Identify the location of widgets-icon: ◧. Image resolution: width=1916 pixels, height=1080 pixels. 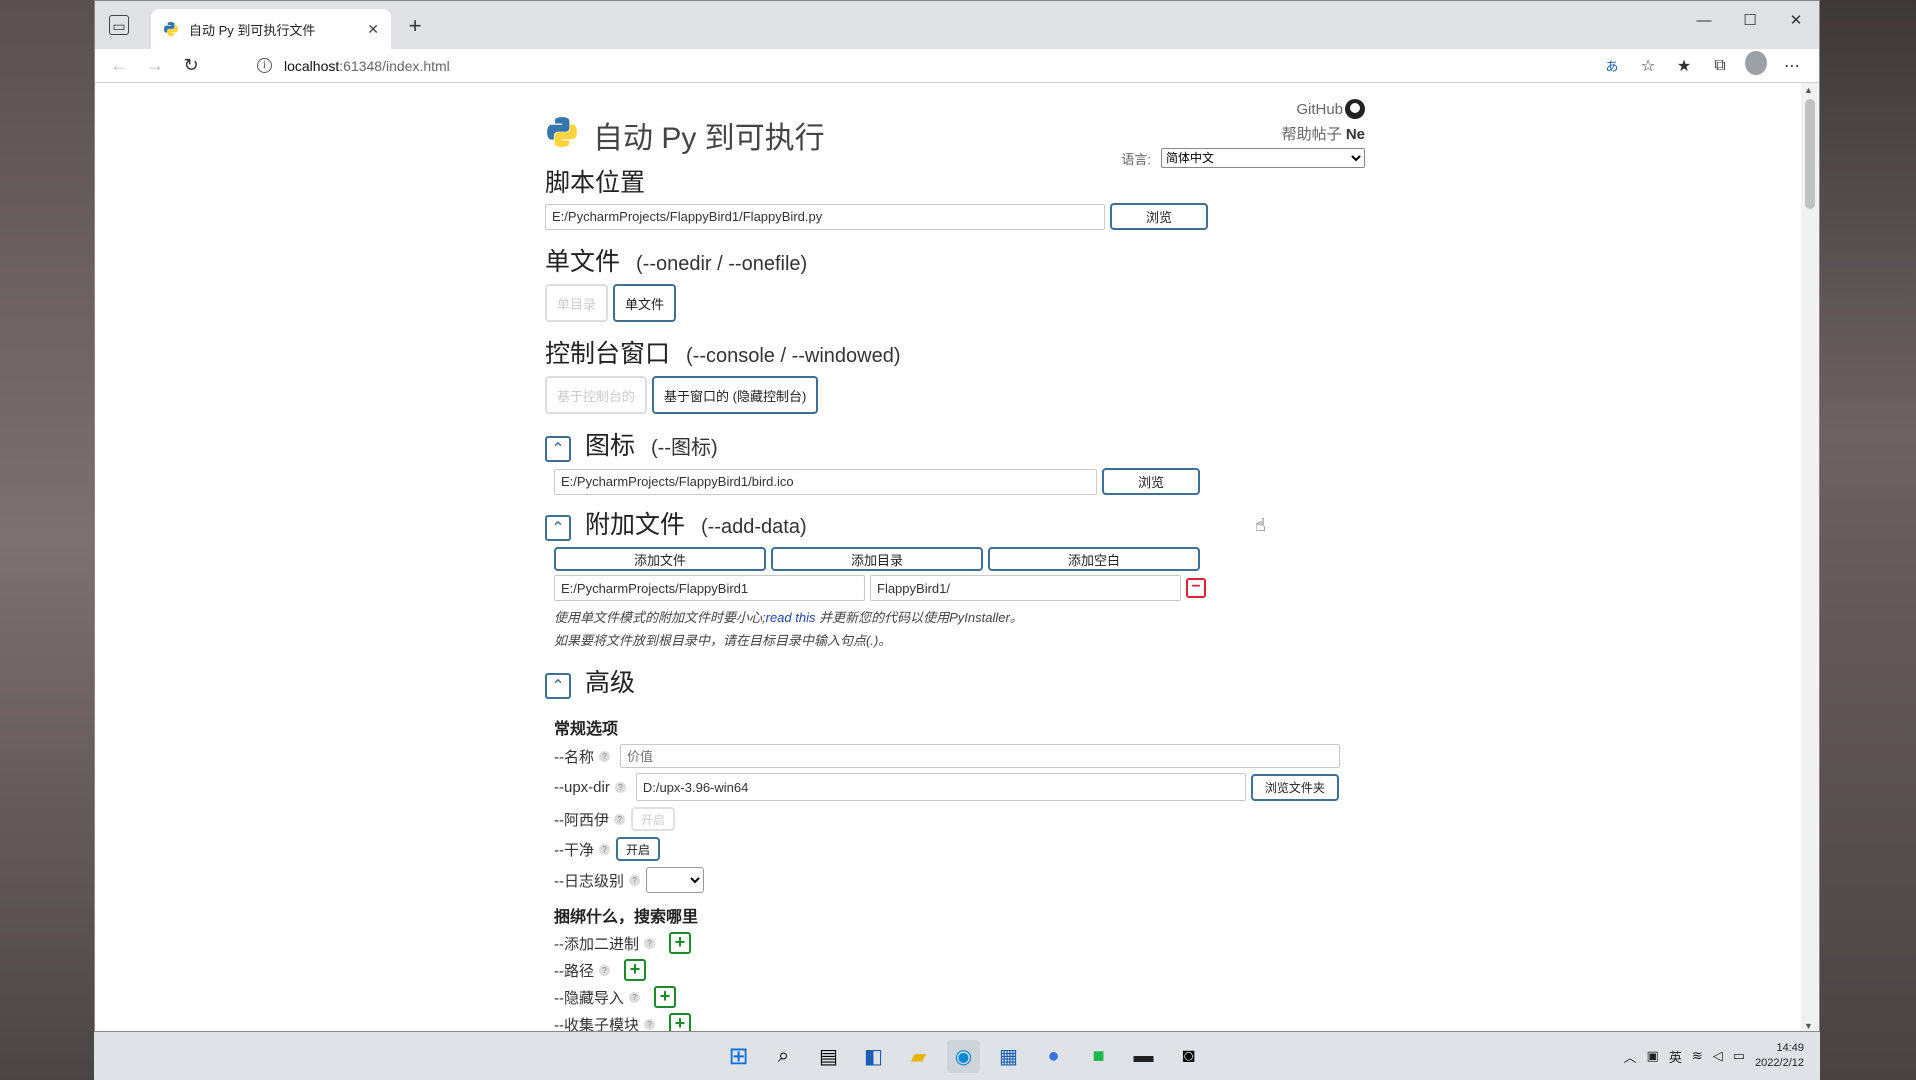
(873, 1056).